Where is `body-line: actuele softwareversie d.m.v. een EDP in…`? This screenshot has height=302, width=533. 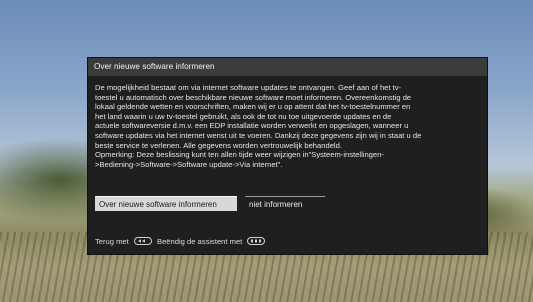 body-line: actuele softwareversie d.m.v. een EDP in… is located at coordinates (252, 126).